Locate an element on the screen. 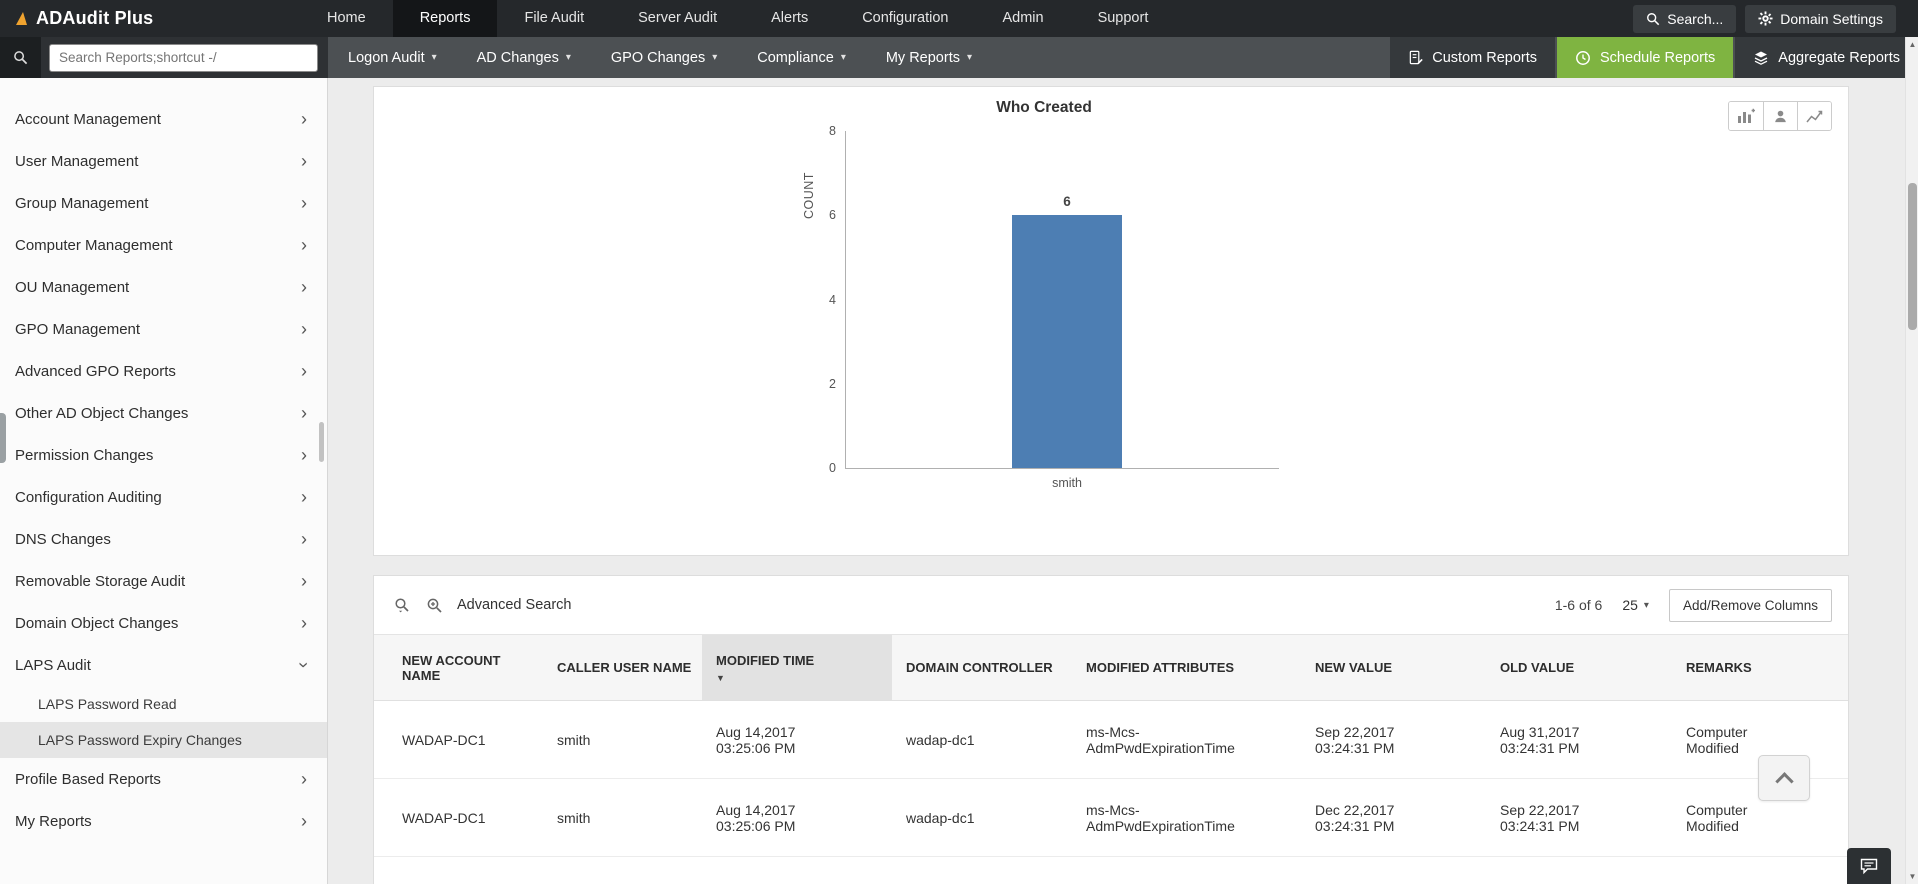  report-search-icon-box is located at coordinates (20, 57).